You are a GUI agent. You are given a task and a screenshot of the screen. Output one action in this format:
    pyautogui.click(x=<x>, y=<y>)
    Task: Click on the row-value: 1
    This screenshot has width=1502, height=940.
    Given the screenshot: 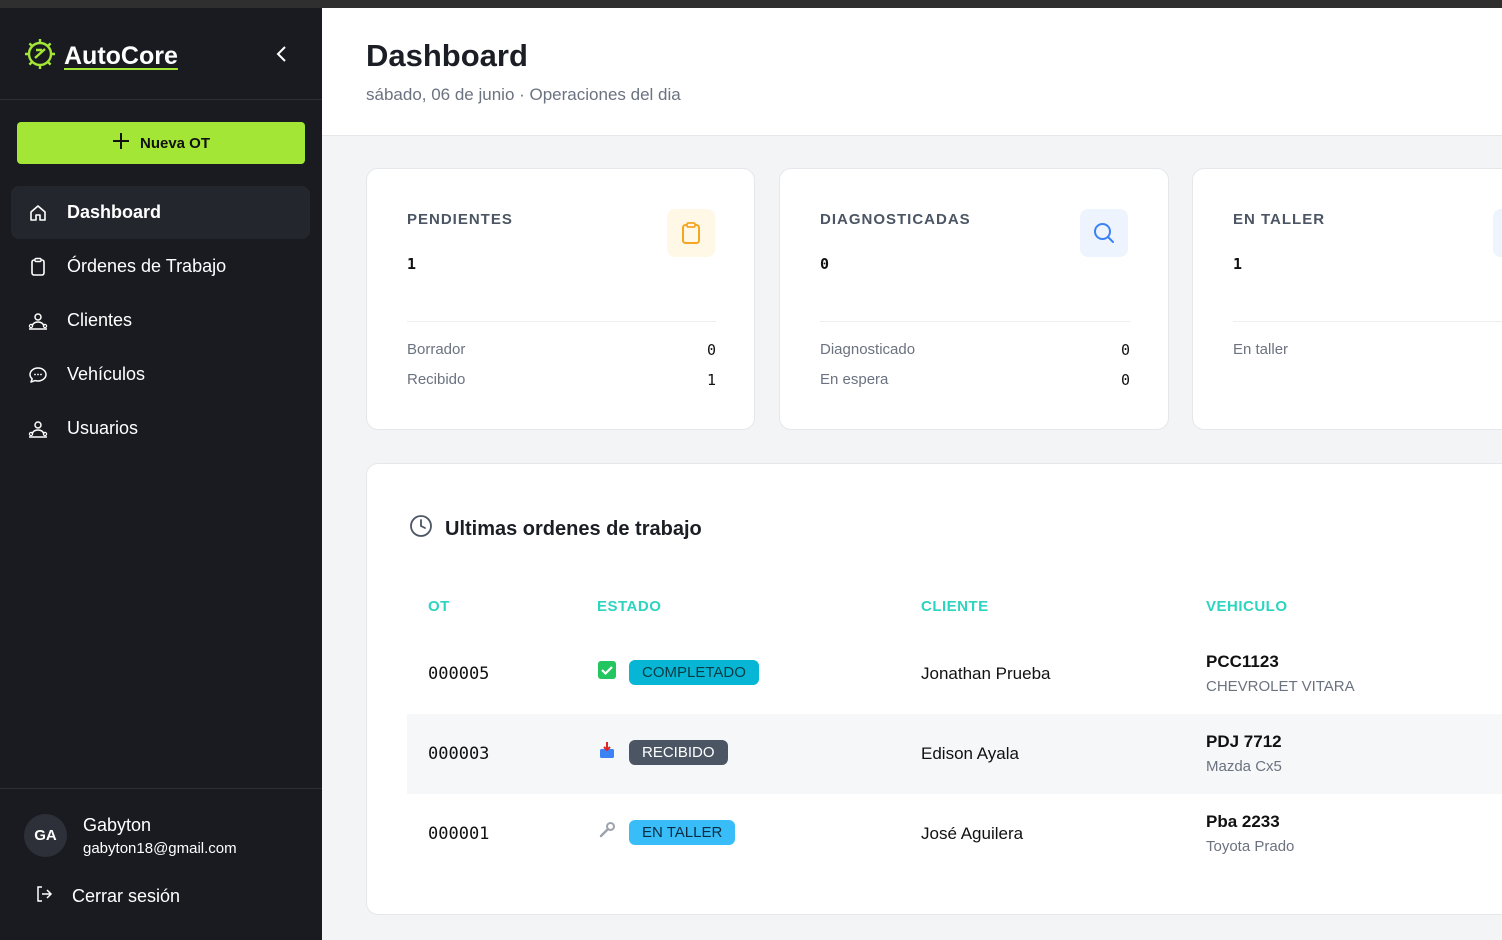 What is the action you would take?
    pyautogui.click(x=711, y=380)
    